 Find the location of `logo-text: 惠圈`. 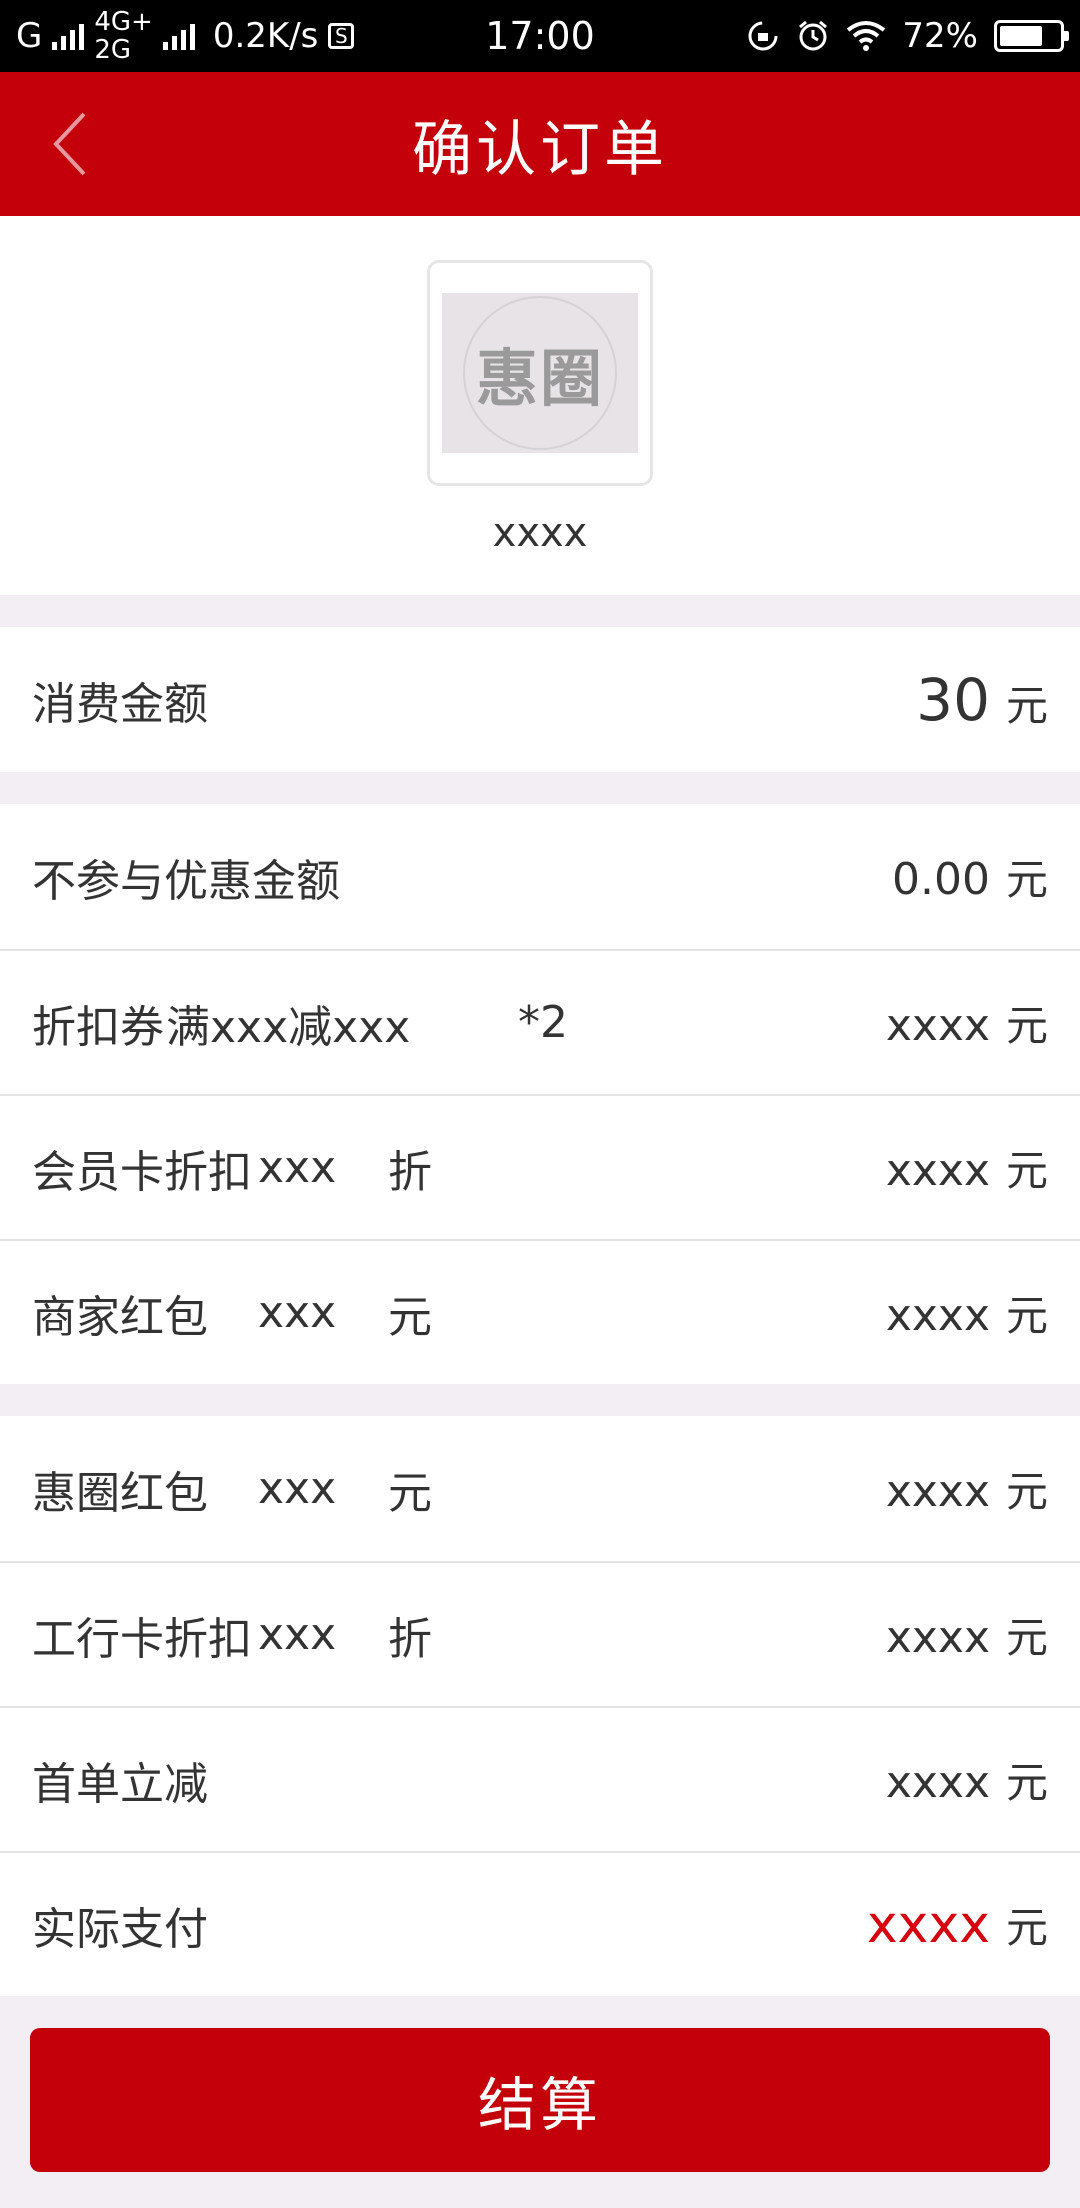

logo-text: 惠圈 is located at coordinates (539, 378).